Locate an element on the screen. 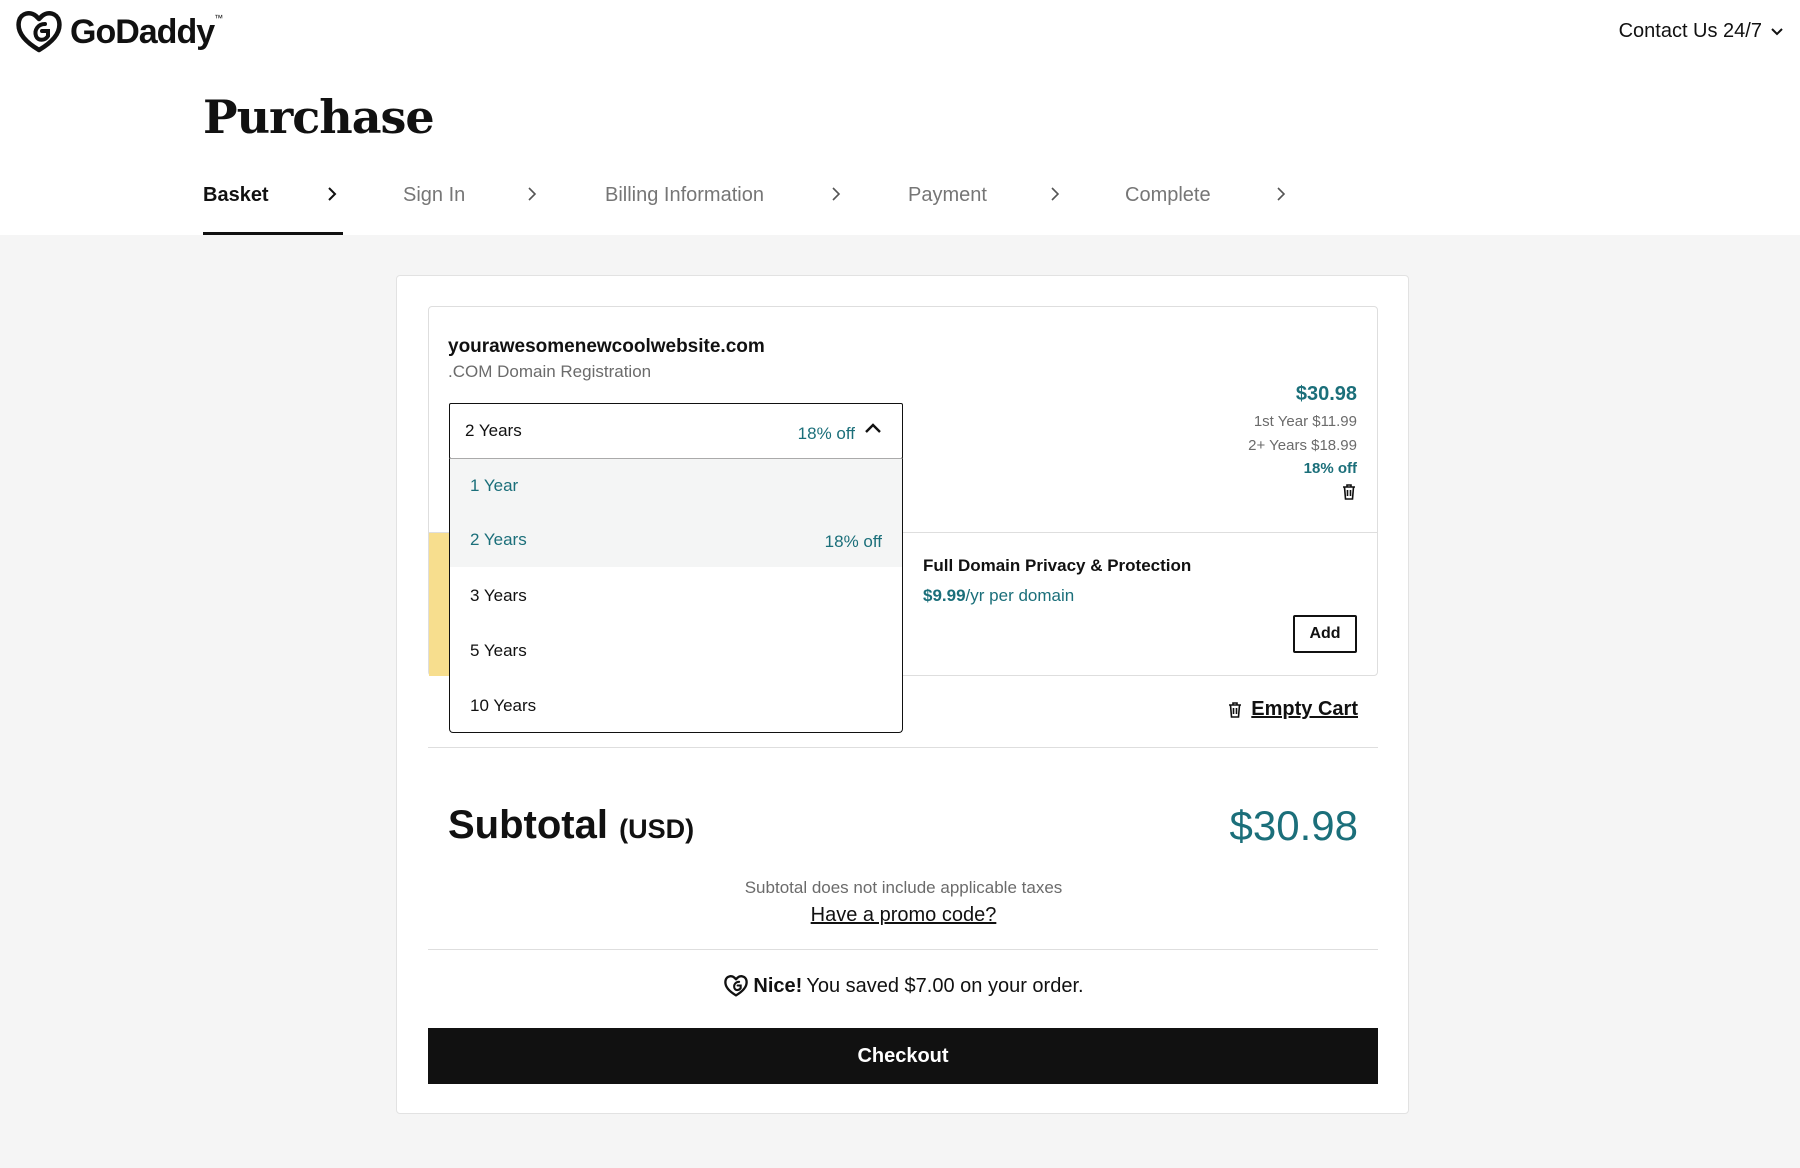 Image resolution: width=1800 pixels, height=1168 pixels. subtotal-label: Subtotal (USD) is located at coordinates (571, 825).